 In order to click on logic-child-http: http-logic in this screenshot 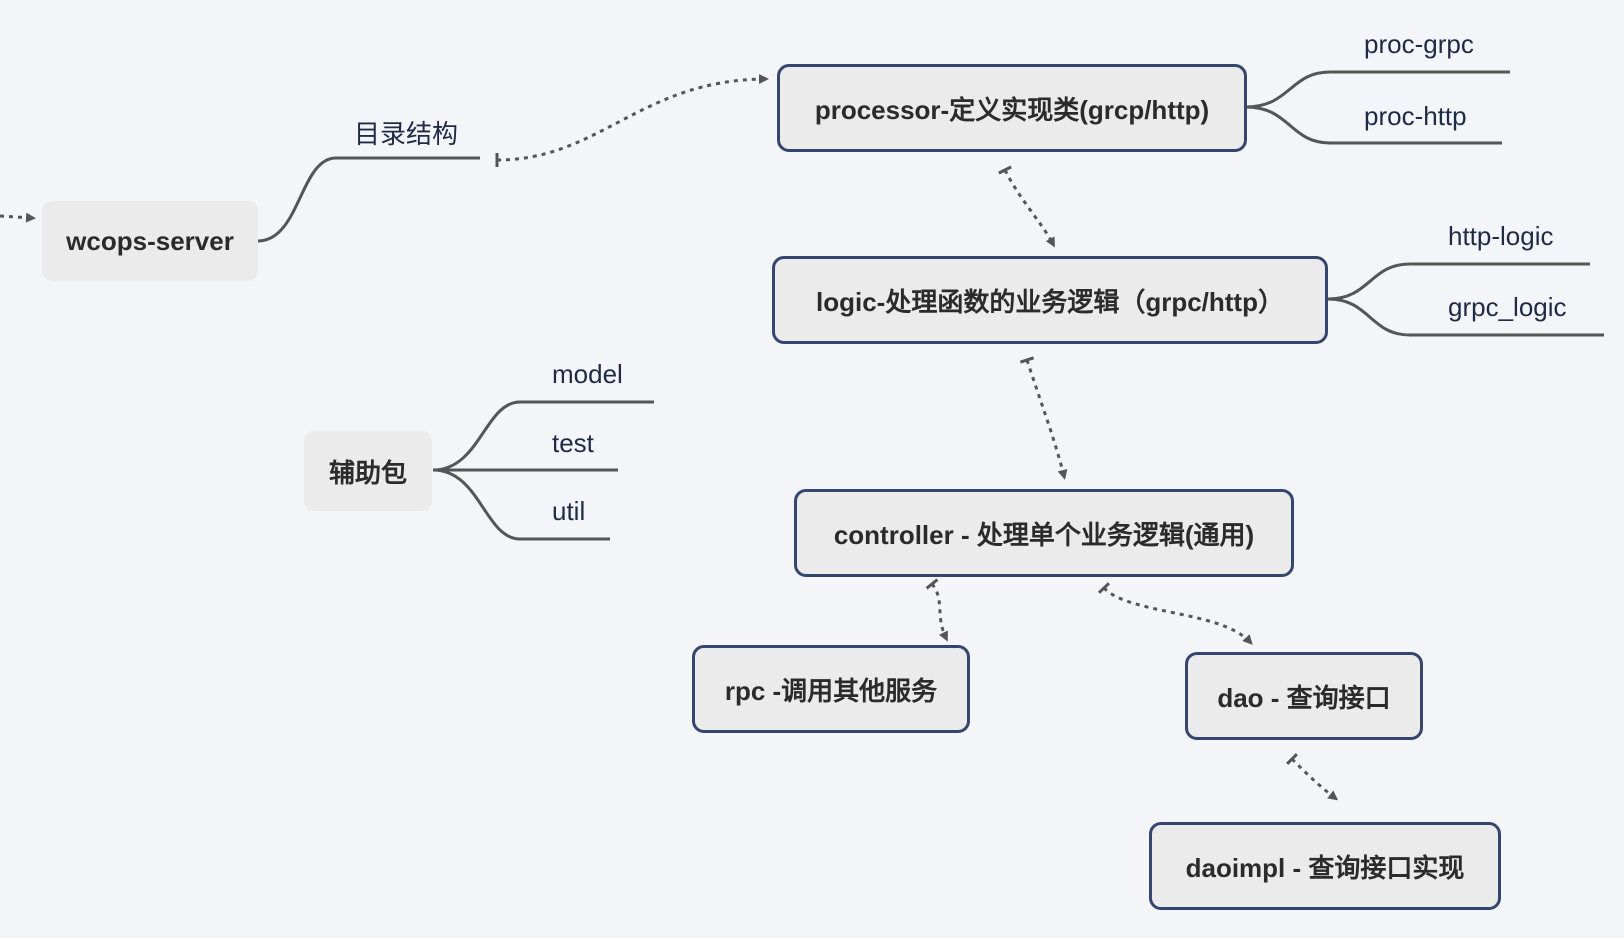, I will do `click(1501, 236)`.